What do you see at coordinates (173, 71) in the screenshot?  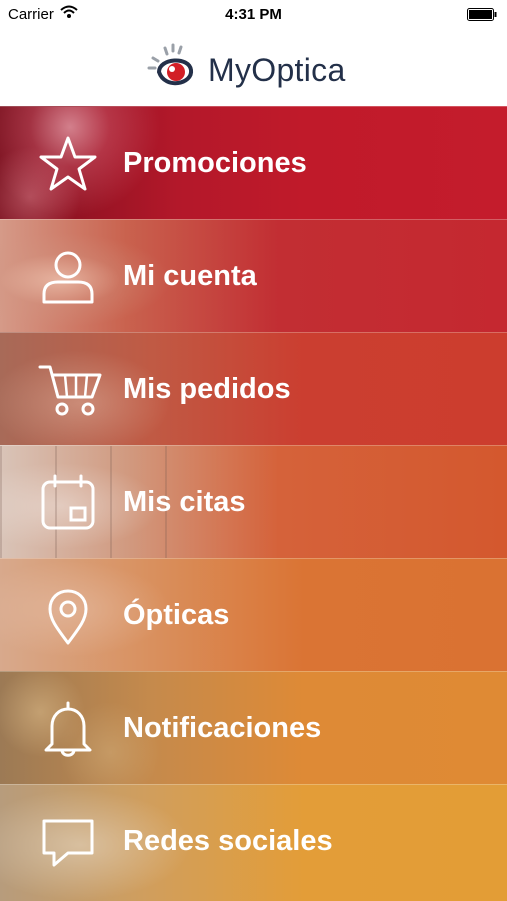 I see `myoptica-logo-icon` at bounding box center [173, 71].